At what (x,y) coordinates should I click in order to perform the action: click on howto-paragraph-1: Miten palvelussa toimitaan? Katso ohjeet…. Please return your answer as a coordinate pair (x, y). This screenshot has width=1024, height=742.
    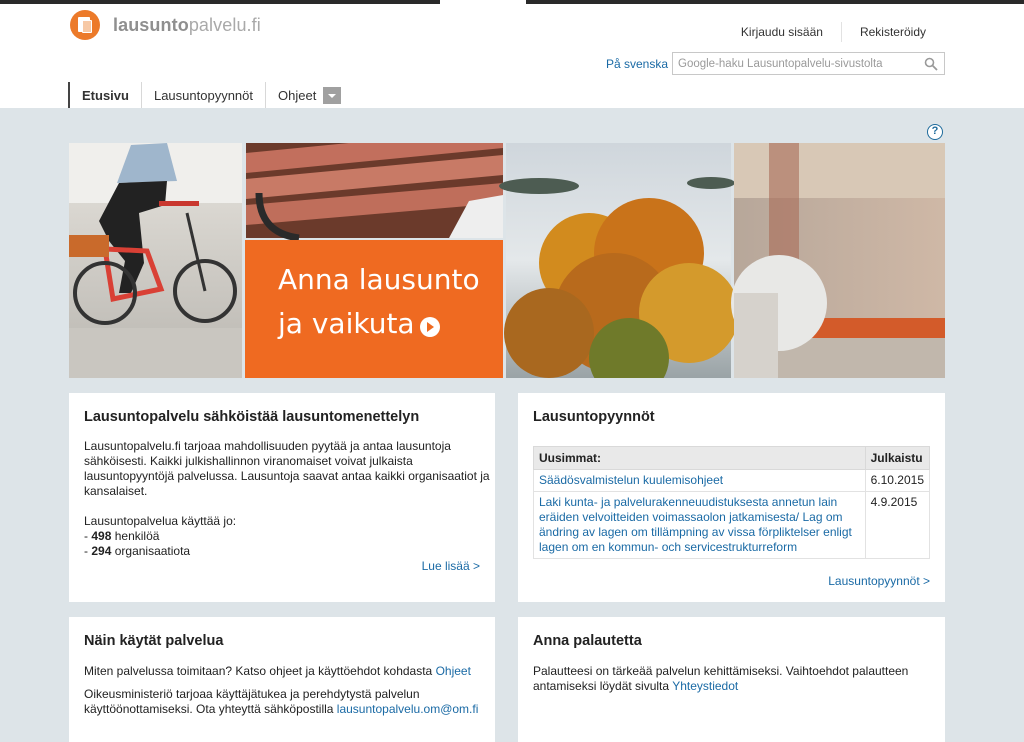
    Looking at the image, I should click on (277, 671).